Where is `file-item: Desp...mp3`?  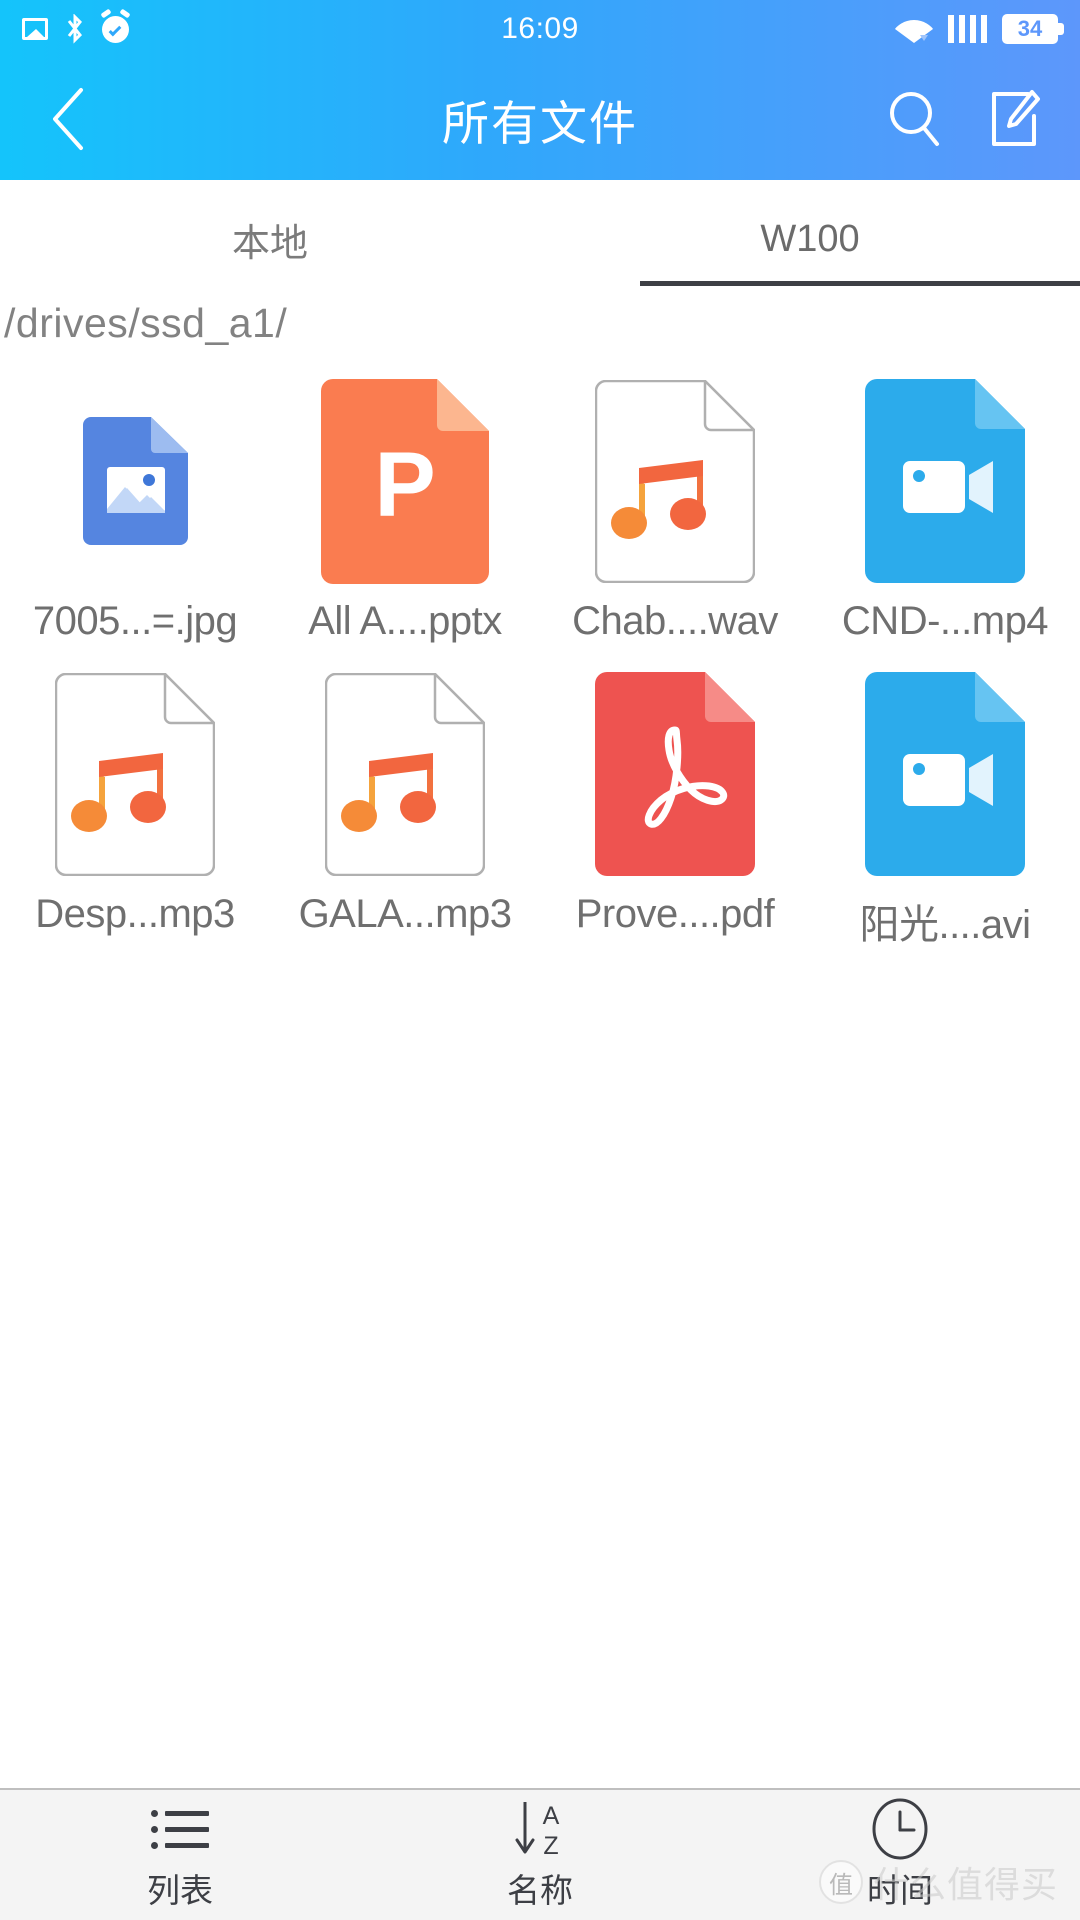 file-item: Desp...mp3 is located at coordinates (135, 802).